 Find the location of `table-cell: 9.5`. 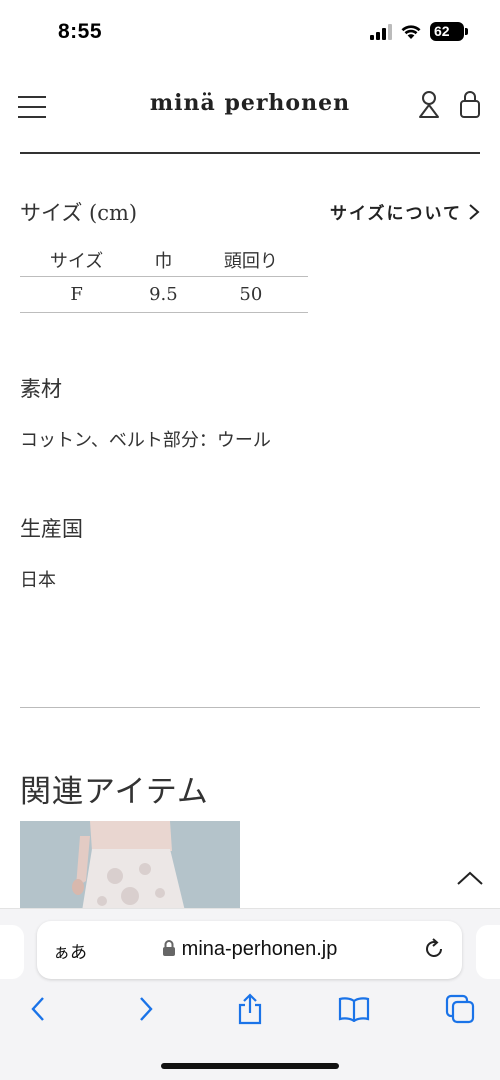

table-cell: 9.5 is located at coordinates (163, 294).